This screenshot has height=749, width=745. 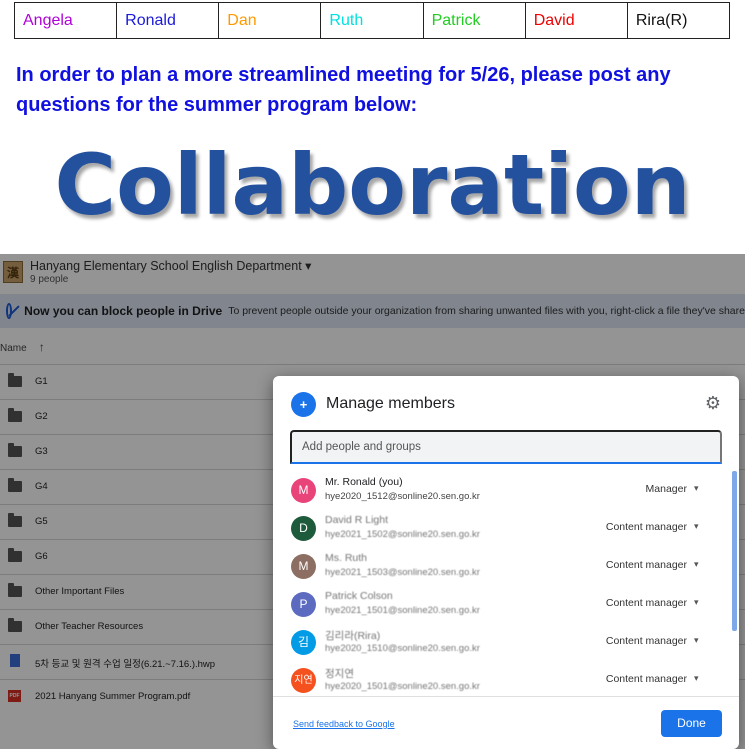 I want to click on avatar: 지연, so click(x=303, y=680).